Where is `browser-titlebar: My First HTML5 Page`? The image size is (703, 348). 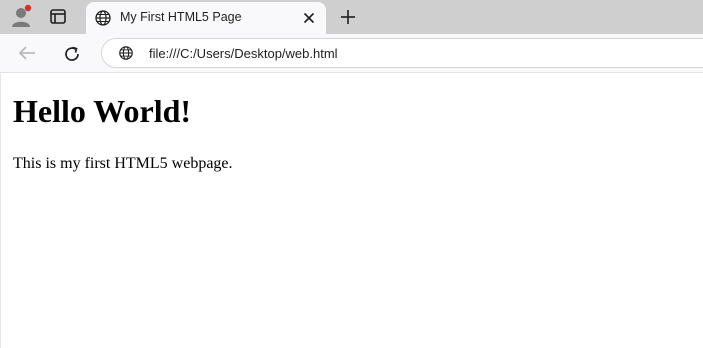
browser-titlebar: My First HTML5 Page is located at coordinates (351, 17).